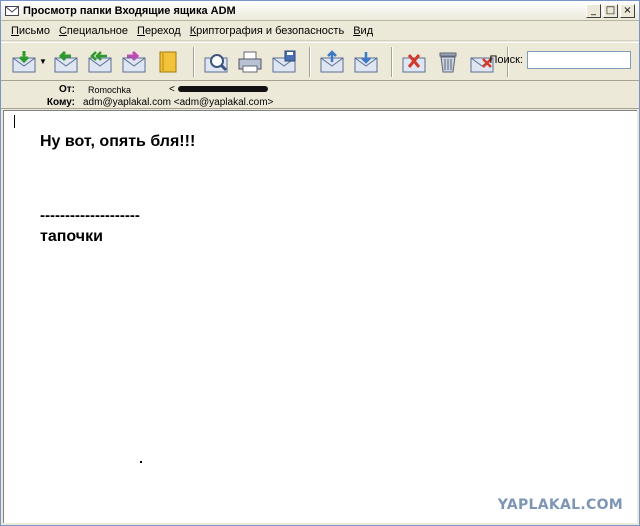 The image size is (640, 526). I want to click on print-button, so click(250, 62).